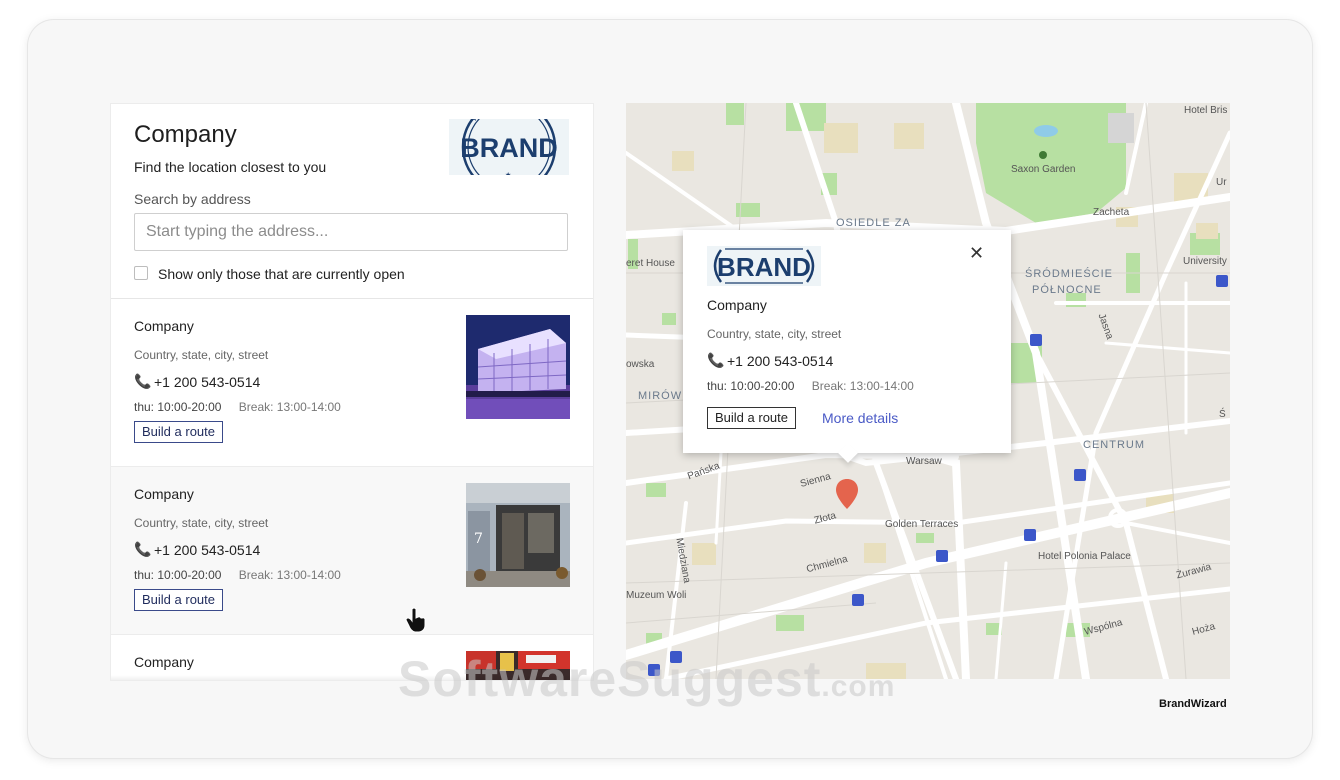 The height and width of the screenshot is (780, 1340). Describe the element at coordinates (351, 232) in the screenshot. I see `address-search-input` at that location.